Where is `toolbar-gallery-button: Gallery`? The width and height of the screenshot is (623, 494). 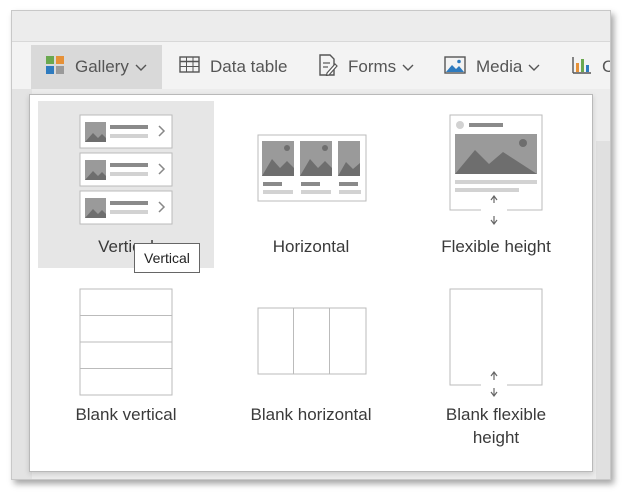 toolbar-gallery-button: Gallery is located at coordinates (96, 67).